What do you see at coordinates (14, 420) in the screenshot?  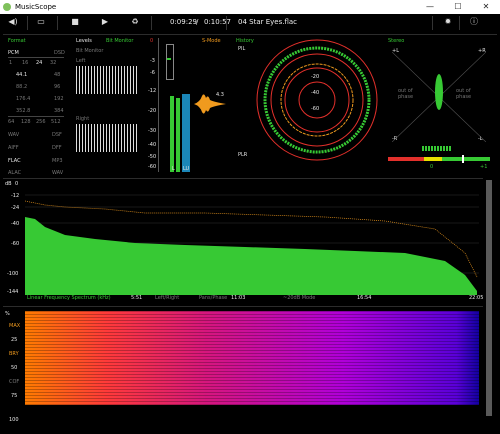 I see `spectrogram-100: 100` at bounding box center [14, 420].